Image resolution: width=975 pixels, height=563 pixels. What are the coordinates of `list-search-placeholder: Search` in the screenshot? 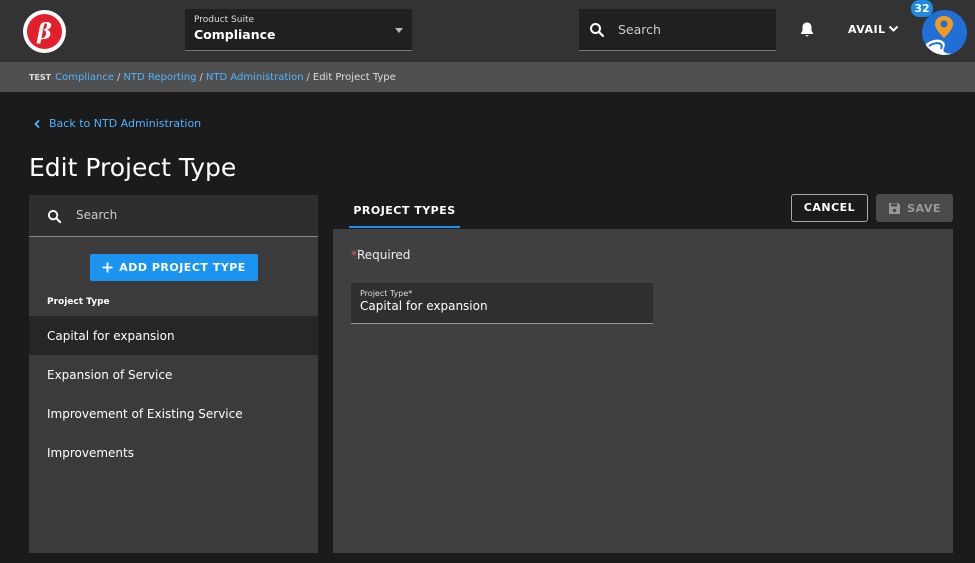 It's located at (97, 215).